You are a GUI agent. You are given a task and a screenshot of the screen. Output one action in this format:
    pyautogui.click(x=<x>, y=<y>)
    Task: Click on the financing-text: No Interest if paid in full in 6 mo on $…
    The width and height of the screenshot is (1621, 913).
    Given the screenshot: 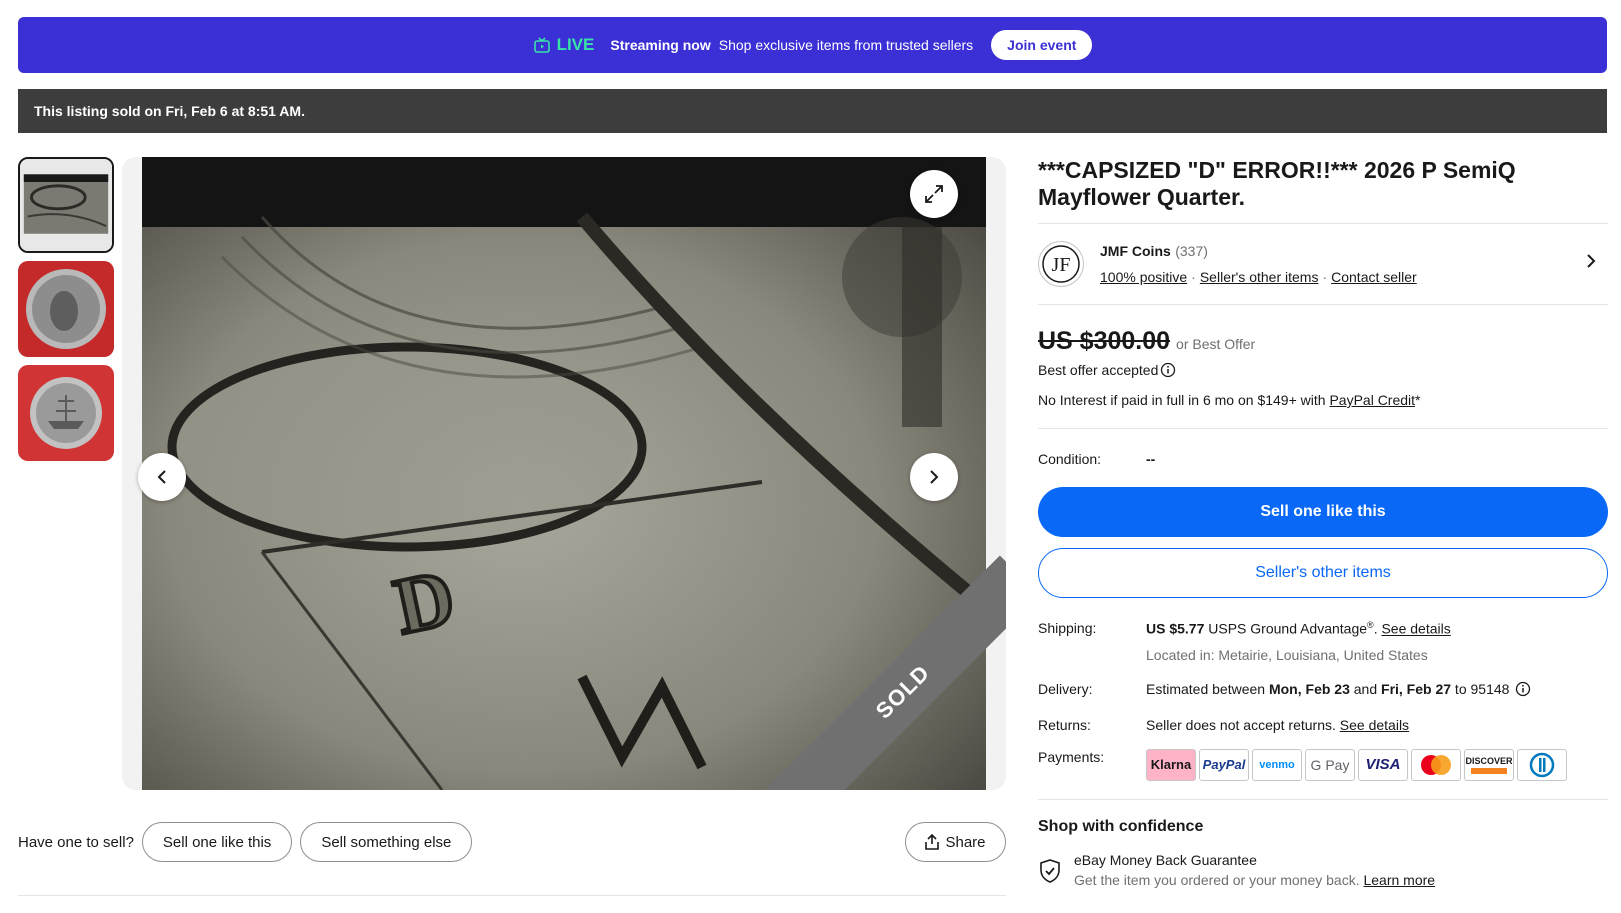 What is the action you would take?
    pyautogui.click(x=1184, y=400)
    